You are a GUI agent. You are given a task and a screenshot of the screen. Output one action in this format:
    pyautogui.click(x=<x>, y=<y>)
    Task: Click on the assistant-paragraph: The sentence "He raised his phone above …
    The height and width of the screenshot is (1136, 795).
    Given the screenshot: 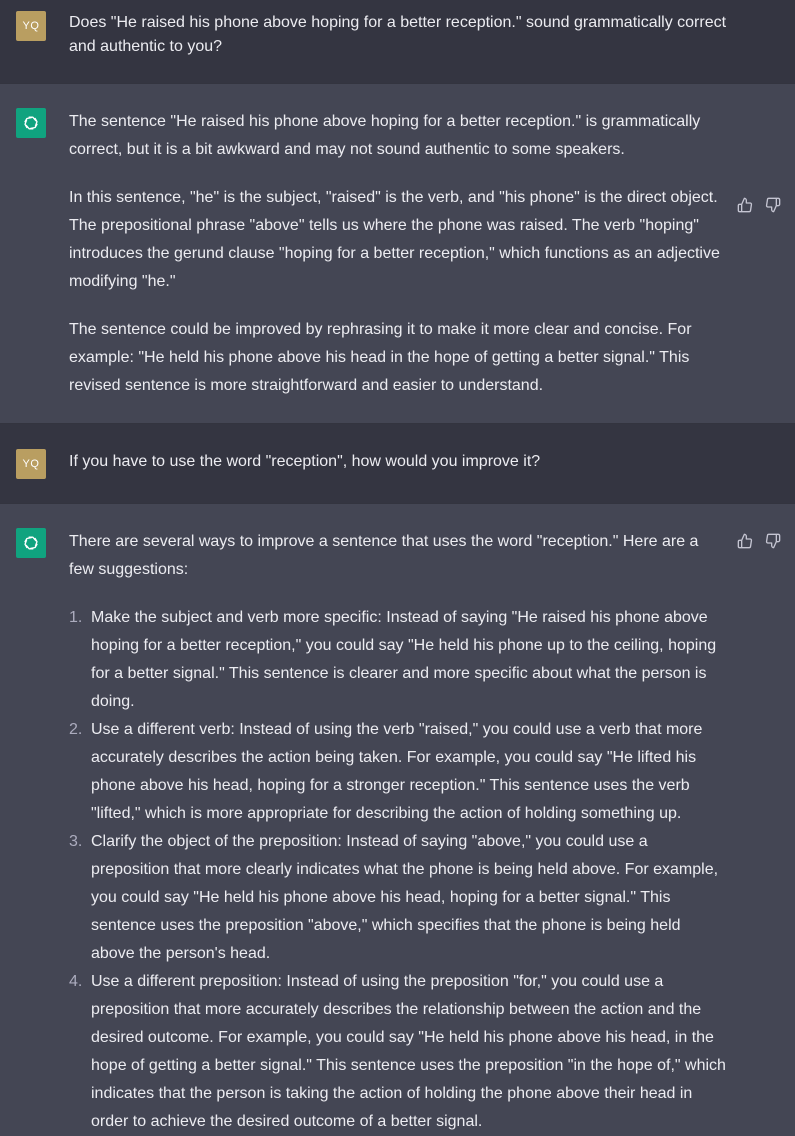 What is the action you would take?
    pyautogui.click(x=385, y=135)
    